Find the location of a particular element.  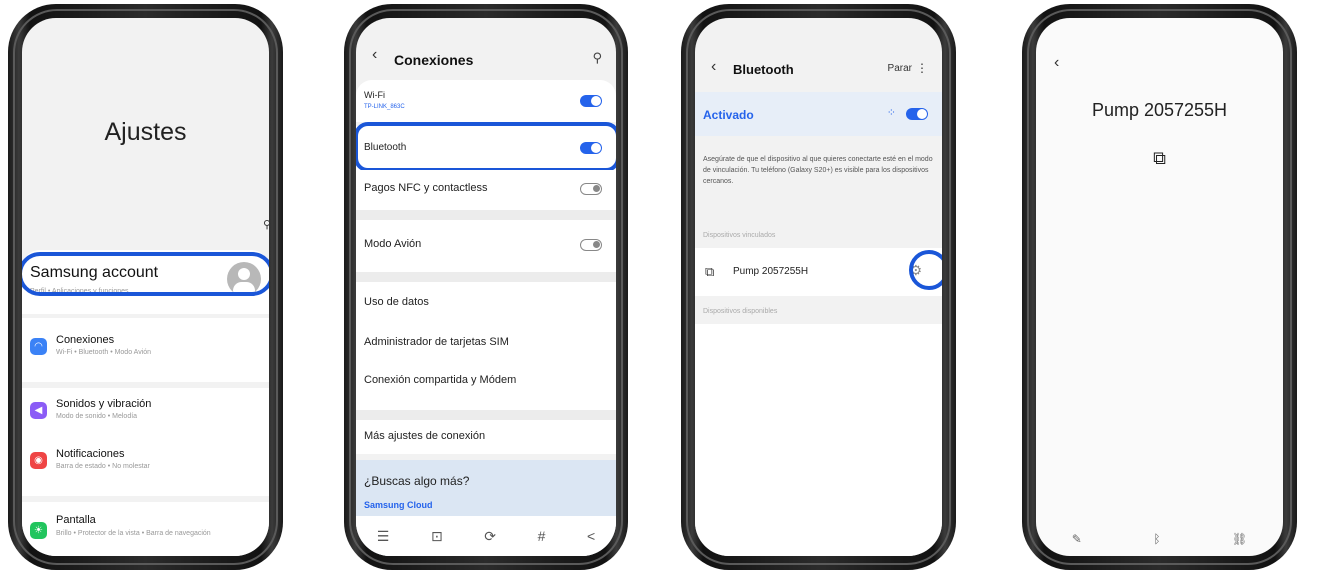

bluetooth-icon: ᛒ is located at coordinates (1156, 539).